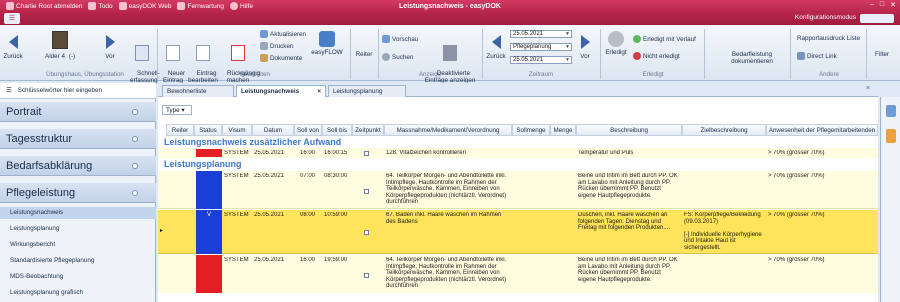 This screenshot has width=900, height=302. I want to click on filter-button: Filter, so click(882, 54).